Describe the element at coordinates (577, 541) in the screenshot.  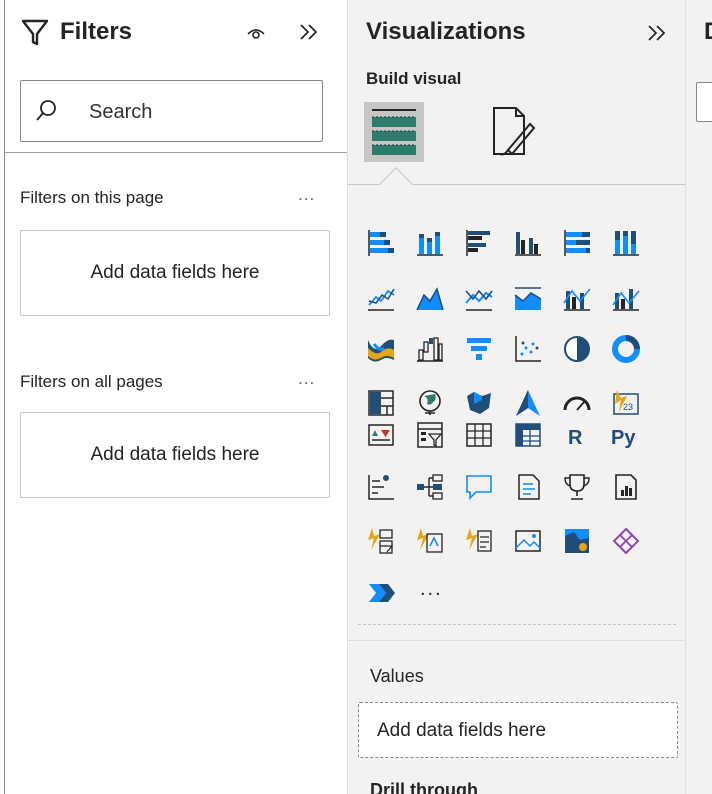
I see `arcgis-map-icon` at that location.